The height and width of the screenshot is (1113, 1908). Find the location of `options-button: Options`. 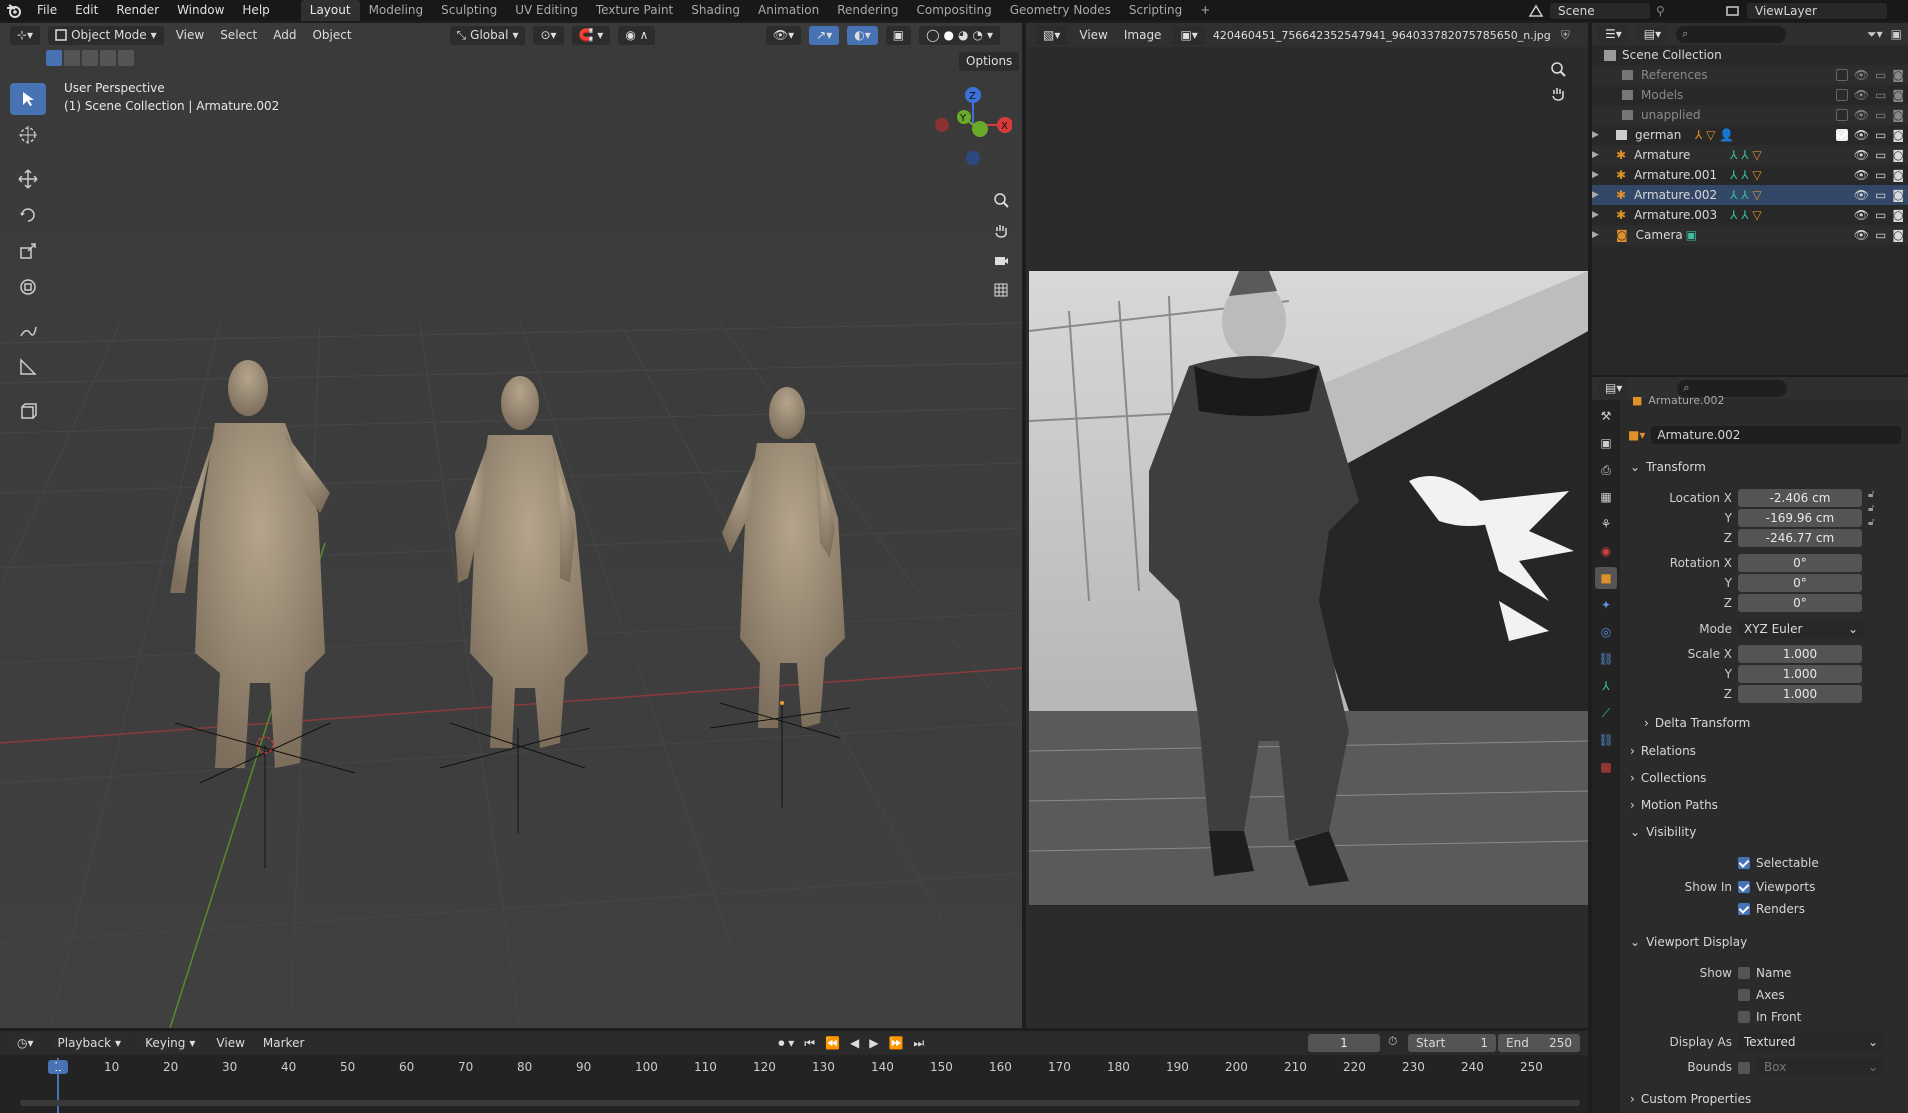

options-button: Options is located at coordinates (989, 61).